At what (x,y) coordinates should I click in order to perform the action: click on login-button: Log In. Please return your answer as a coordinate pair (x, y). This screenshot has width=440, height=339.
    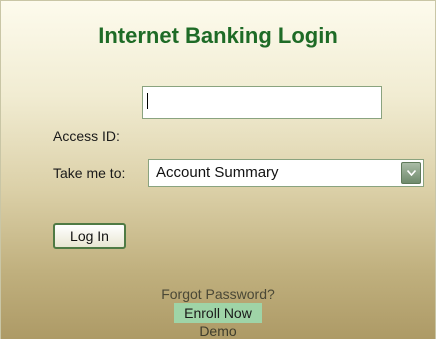
    Looking at the image, I should click on (89, 236).